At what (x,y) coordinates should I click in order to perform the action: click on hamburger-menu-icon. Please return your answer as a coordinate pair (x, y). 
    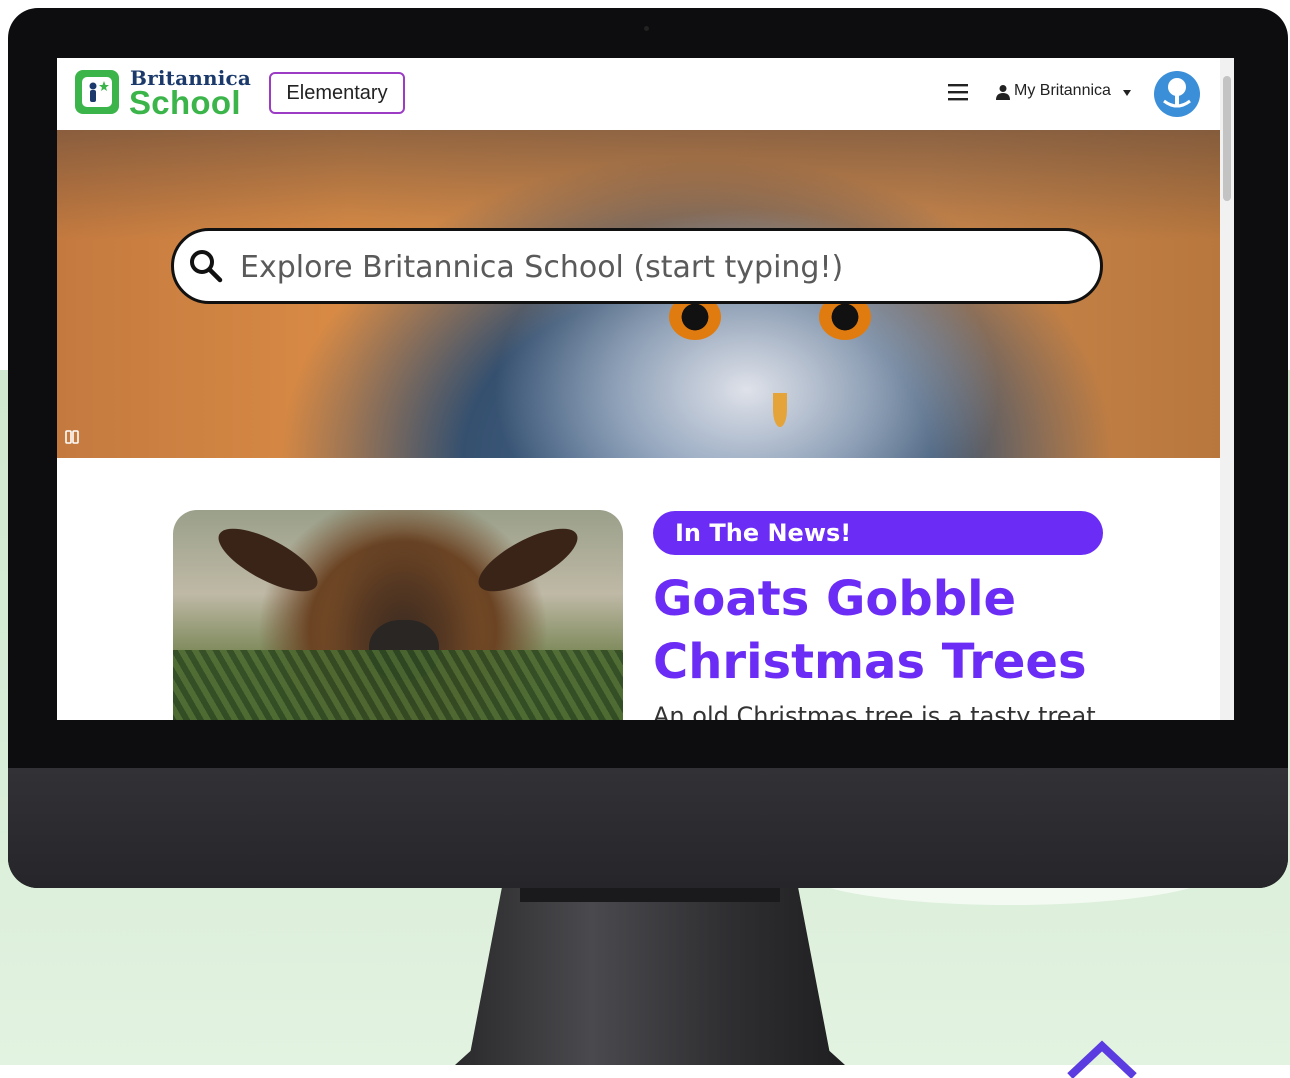
    Looking at the image, I should click on (958, 92).